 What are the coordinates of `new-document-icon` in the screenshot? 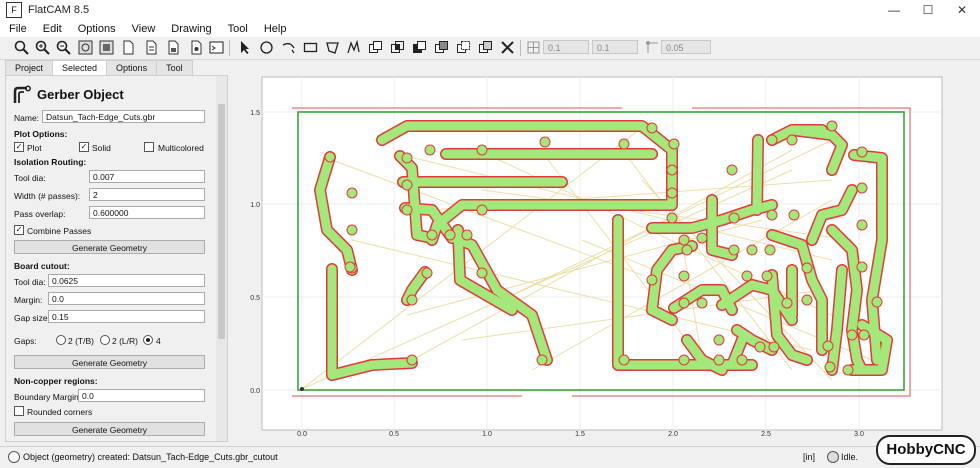 It's located at (128, 47).